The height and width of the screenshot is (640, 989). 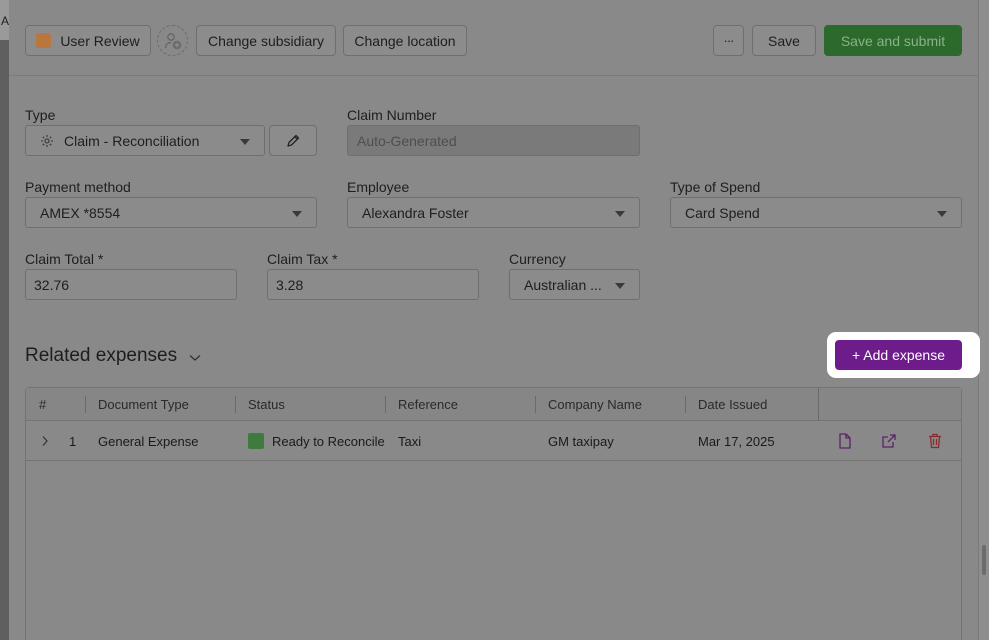 What do you see at coordinates (101, 355) in the screenshot?
I see `related-expenses-title: Related expenses` at bounding box center [101, 355].